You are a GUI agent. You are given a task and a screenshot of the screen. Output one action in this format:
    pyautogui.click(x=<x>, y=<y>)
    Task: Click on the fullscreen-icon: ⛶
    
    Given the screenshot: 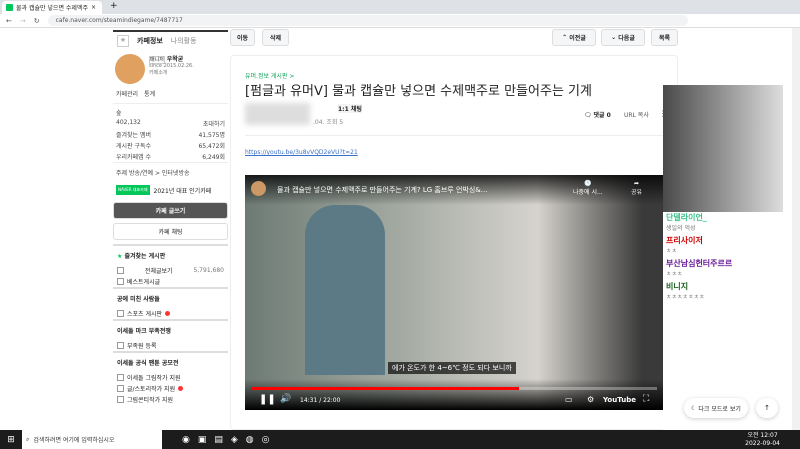 What is the action you would take?
    pyautogui.click(x=646, y=399)
    